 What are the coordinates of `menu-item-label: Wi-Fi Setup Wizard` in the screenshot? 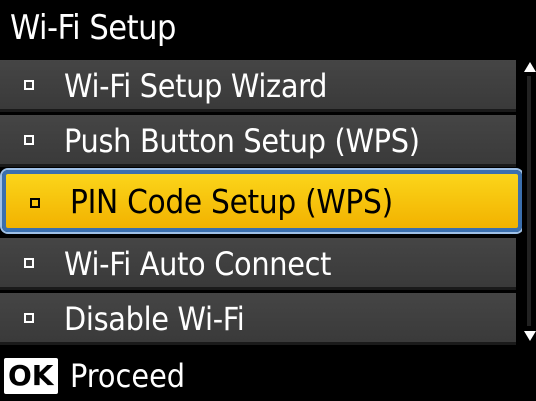 It's located at (196, 86).